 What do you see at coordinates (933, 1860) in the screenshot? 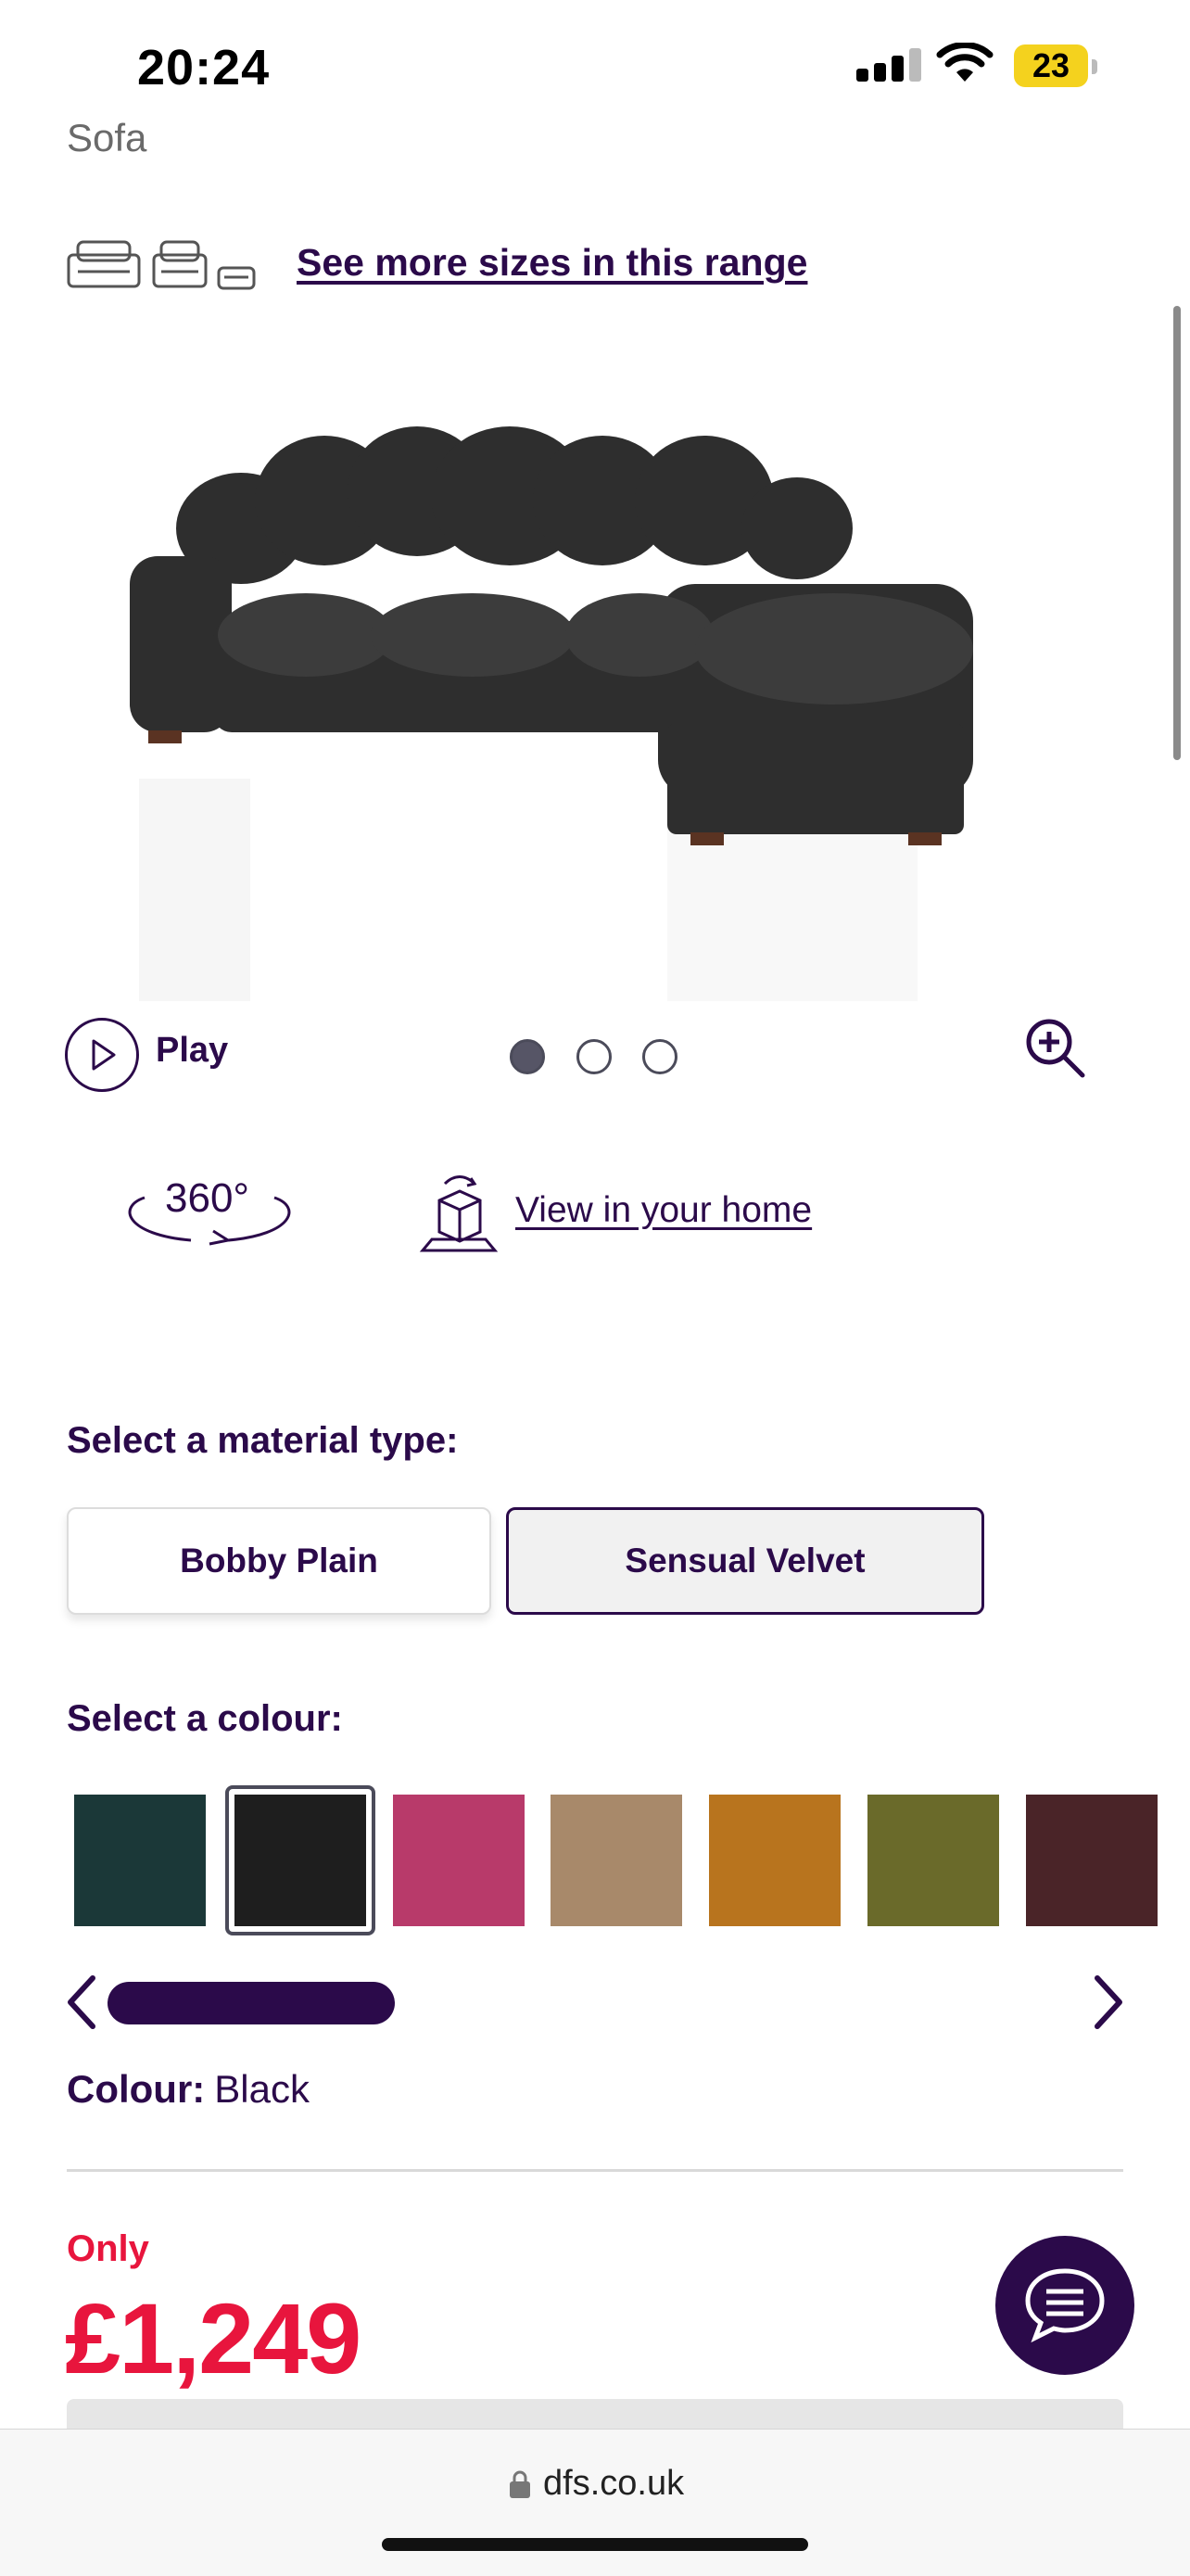
I see `colour-swatch-olive` at bounding box center [933, 1860].